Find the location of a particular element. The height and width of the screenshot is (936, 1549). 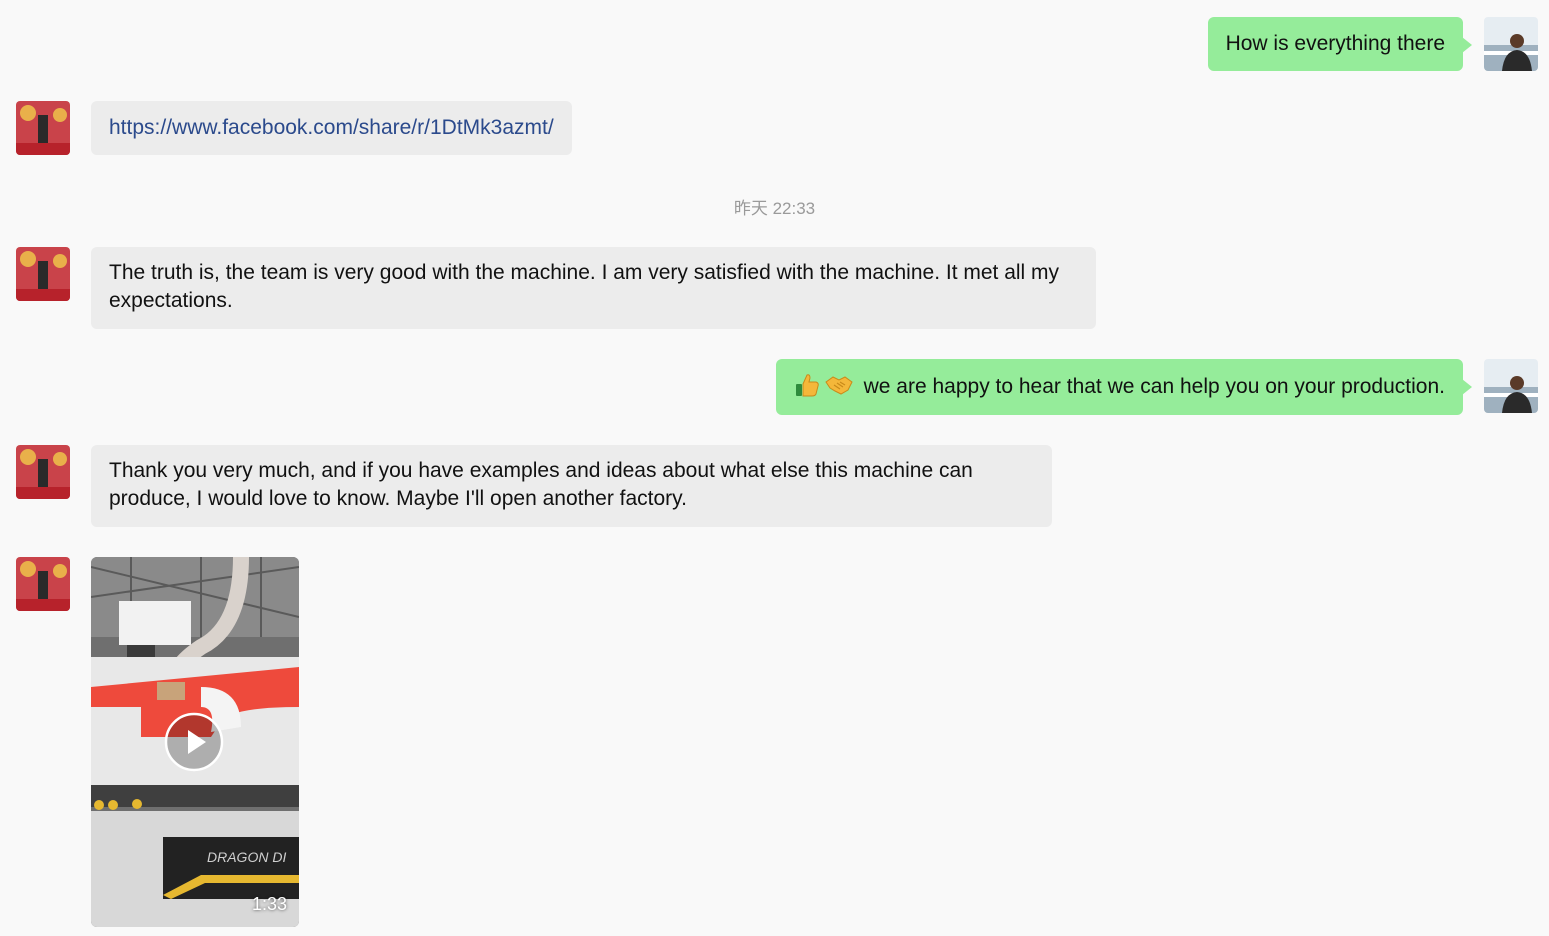

video-message: DRAGON DI 1:33 is located at coordinates (195, 742).